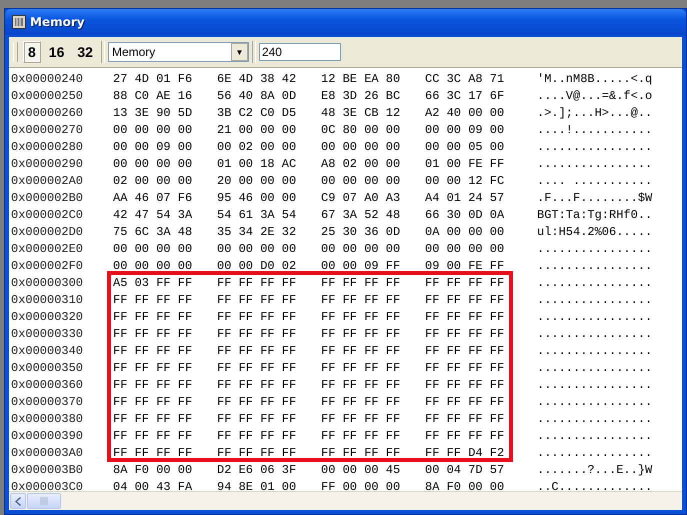 The image size is (687, 515). I want to click on ascii-text: .......?...E..}W, so click(594, 469).